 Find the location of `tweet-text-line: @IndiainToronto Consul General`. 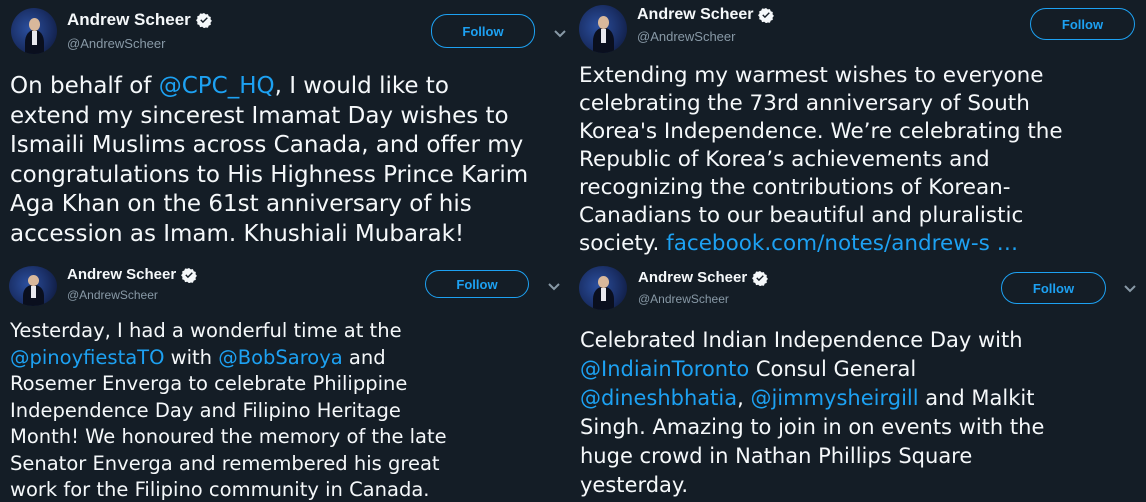

tweet-text-line: @IndiainToronto Consul General is located at coordinates (812, 369).